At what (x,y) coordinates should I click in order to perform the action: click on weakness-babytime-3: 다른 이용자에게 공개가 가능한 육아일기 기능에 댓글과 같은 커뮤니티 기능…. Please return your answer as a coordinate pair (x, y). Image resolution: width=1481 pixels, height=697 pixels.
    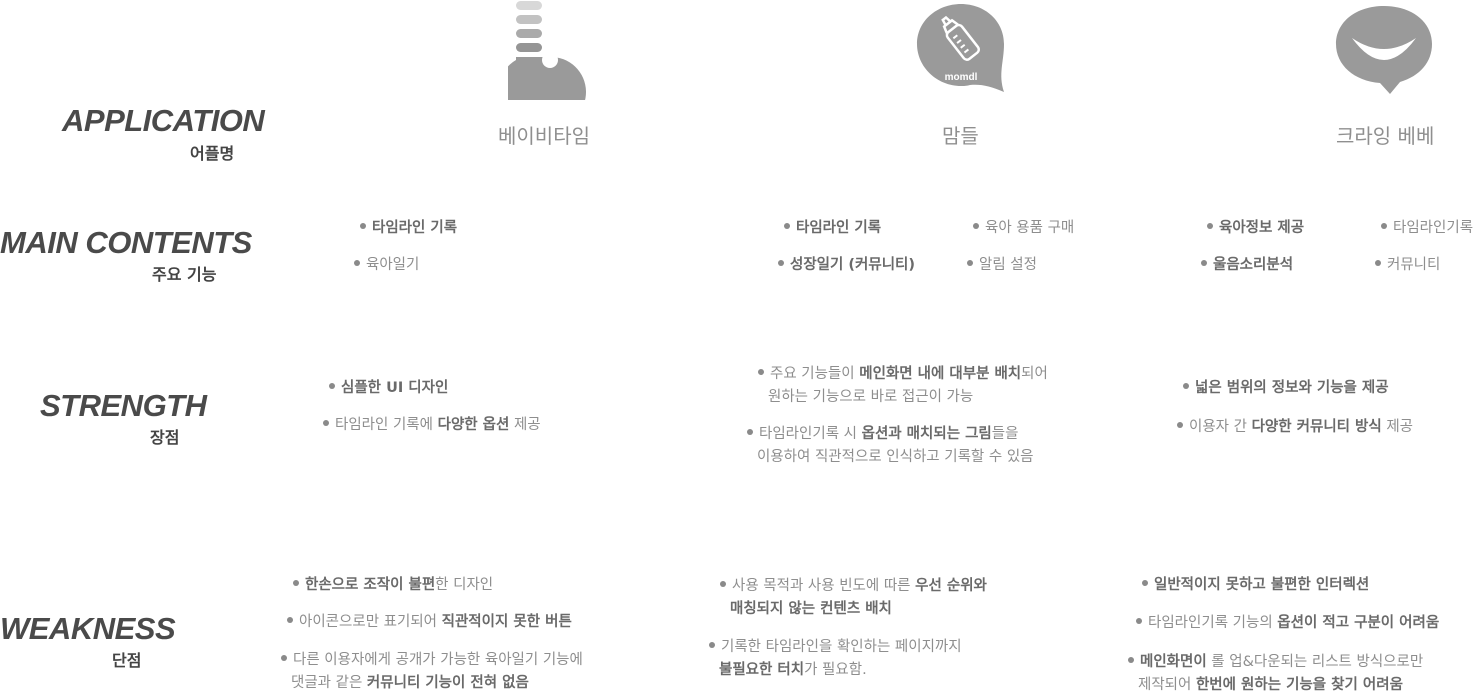
    Looking at the image, I should click on (432, 672).